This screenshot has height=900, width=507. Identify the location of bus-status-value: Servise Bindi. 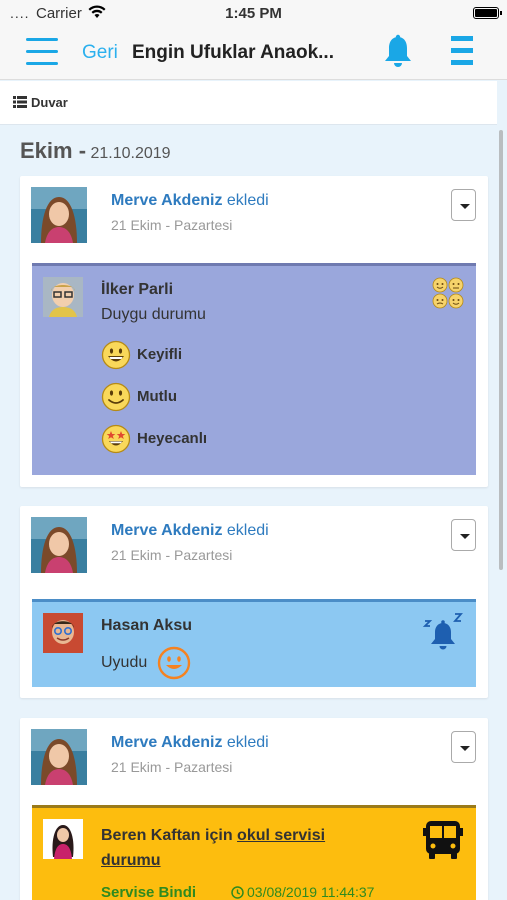
(149, 892).